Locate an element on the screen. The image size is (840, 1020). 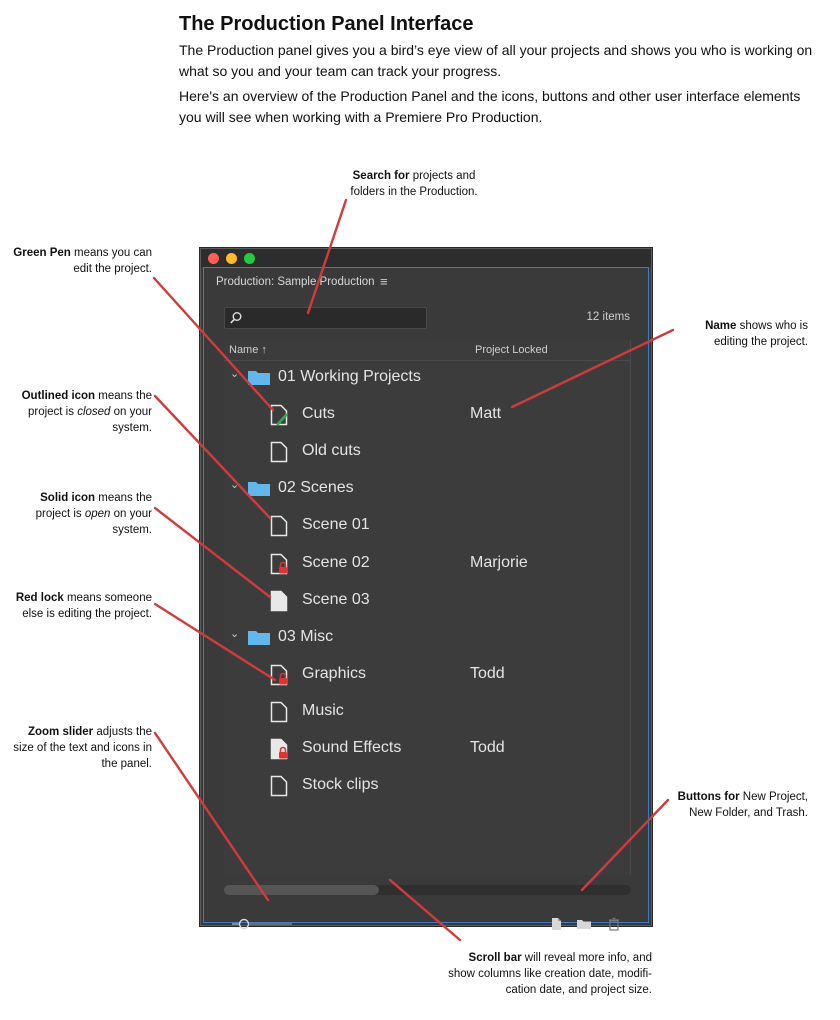
search-input is located at coordinates (325, 318).